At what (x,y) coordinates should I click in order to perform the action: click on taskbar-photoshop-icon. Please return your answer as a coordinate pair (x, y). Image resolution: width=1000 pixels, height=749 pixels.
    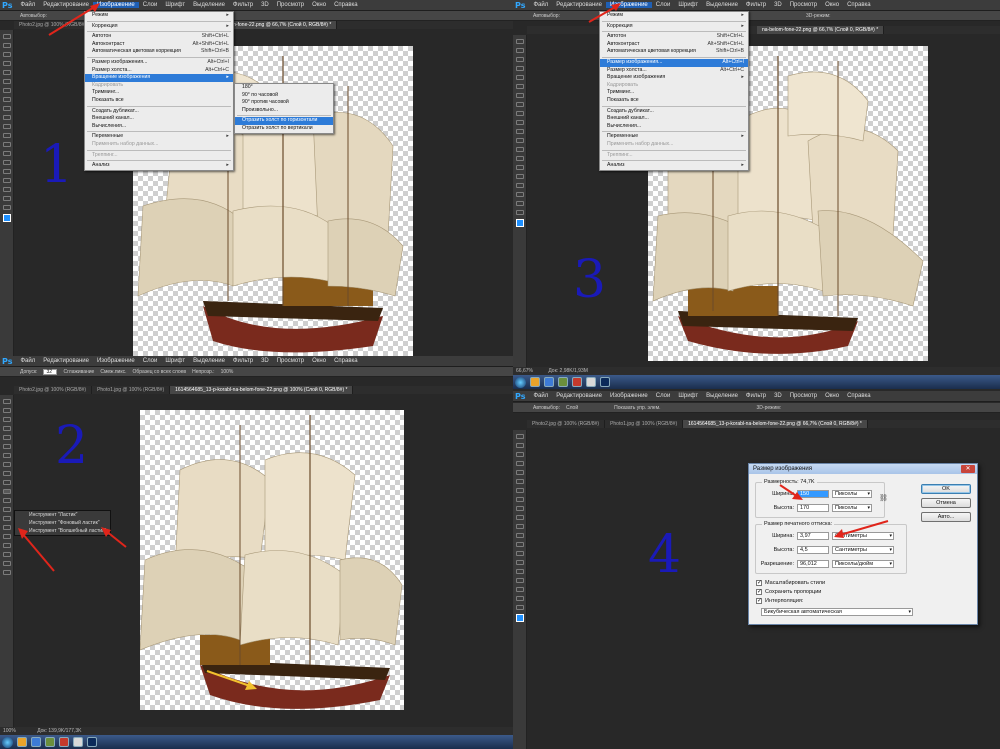
    Looking at the image, I should click on (605, 382).